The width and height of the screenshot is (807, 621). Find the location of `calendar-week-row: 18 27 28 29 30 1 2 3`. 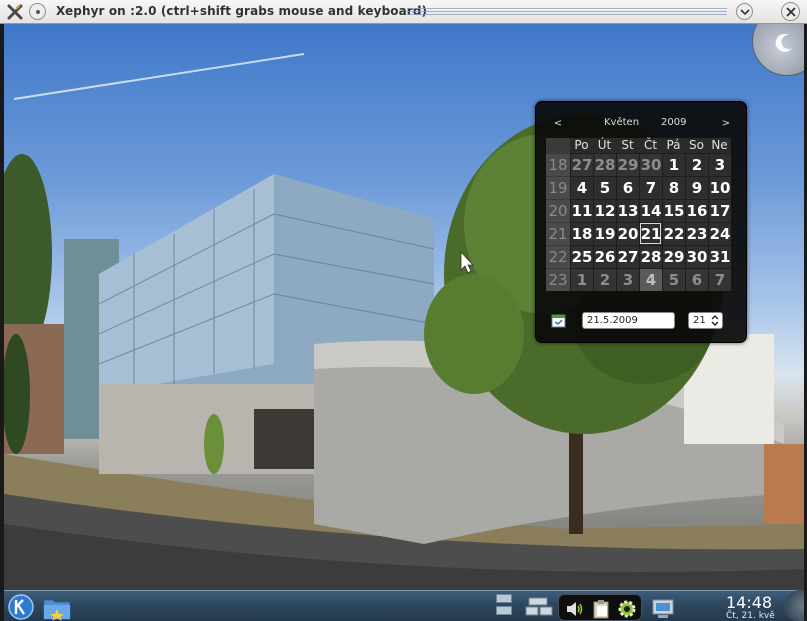

calendar-week-row: 18 27 28 29 30 1 2 3 is located at coordinates (639, 164).